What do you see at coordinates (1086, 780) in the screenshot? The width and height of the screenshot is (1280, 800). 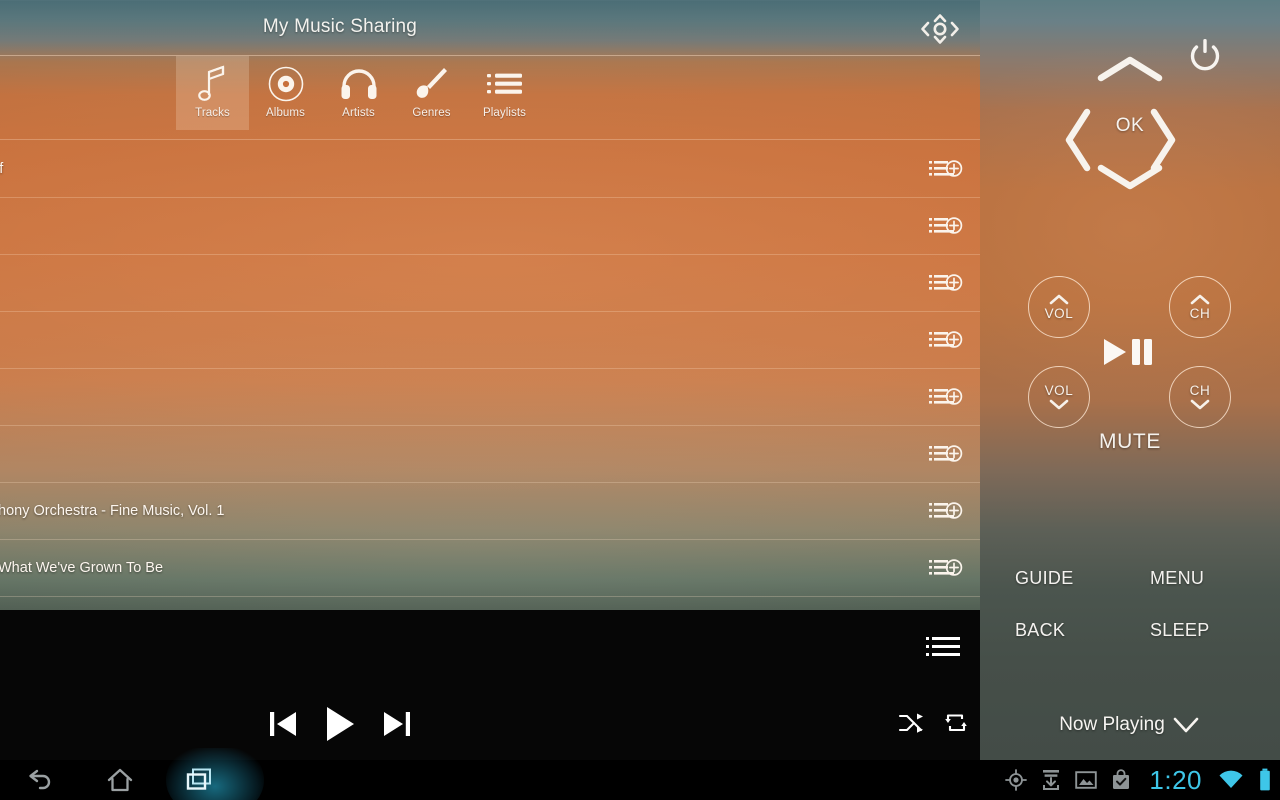 I see `image-icon` at bounding box center [1086, 780].